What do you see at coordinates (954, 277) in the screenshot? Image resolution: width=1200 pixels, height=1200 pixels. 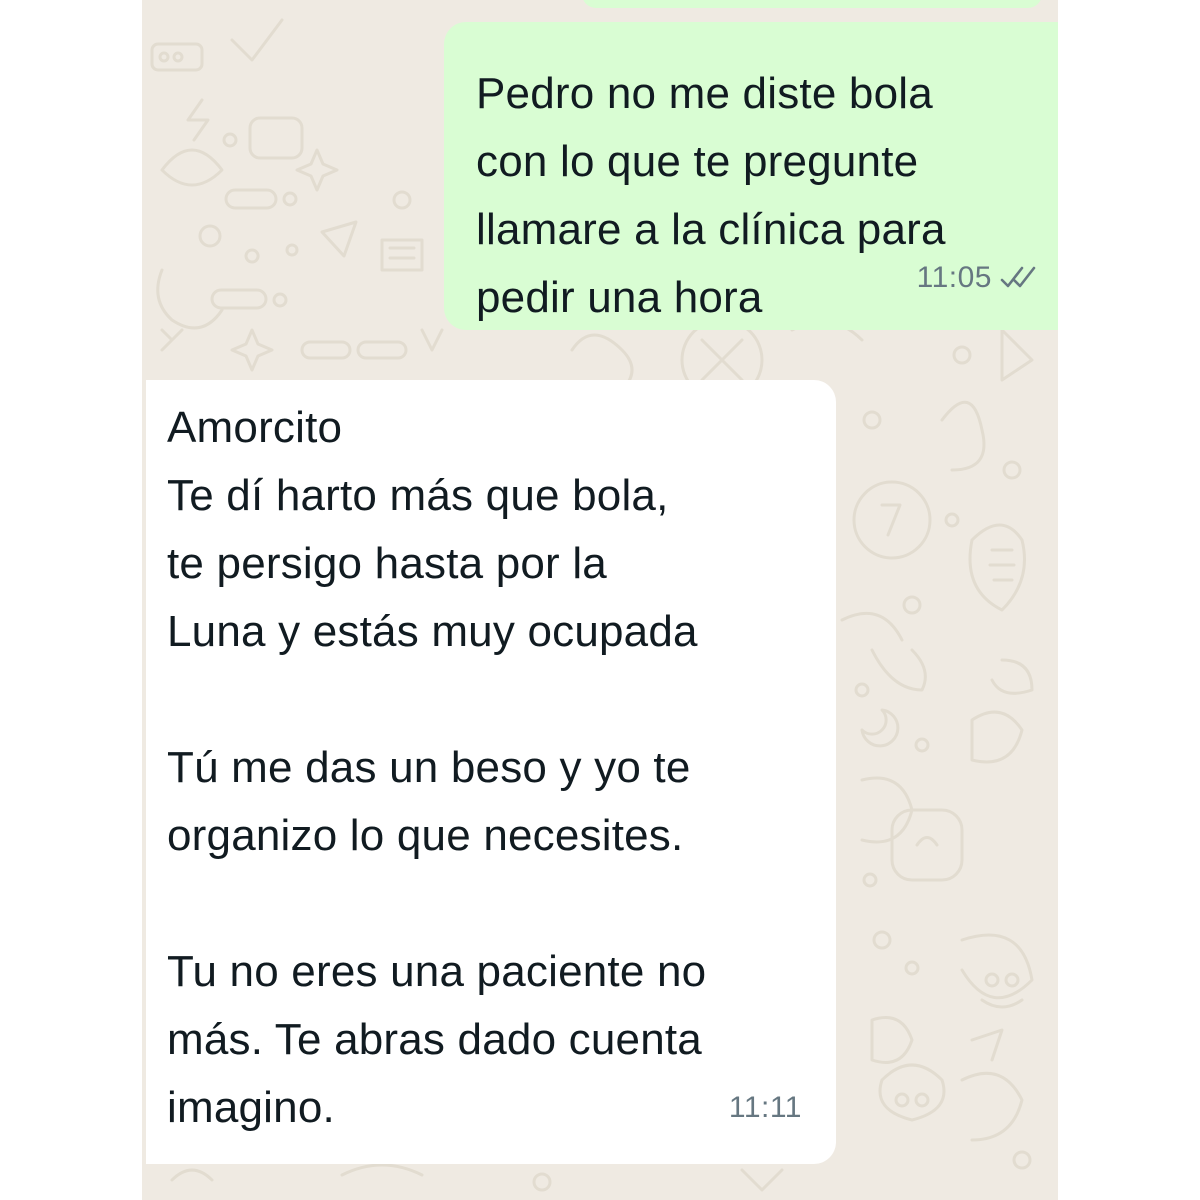 I see `message-timestamp: 11:05` at bounding box center [954, 277].